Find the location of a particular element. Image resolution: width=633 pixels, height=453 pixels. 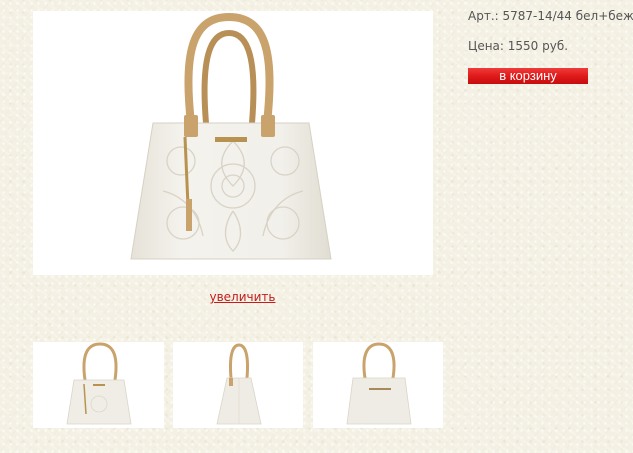

article-number: Арт.: 5787-14/44 бел+беж is located at coordinates (550, 16).